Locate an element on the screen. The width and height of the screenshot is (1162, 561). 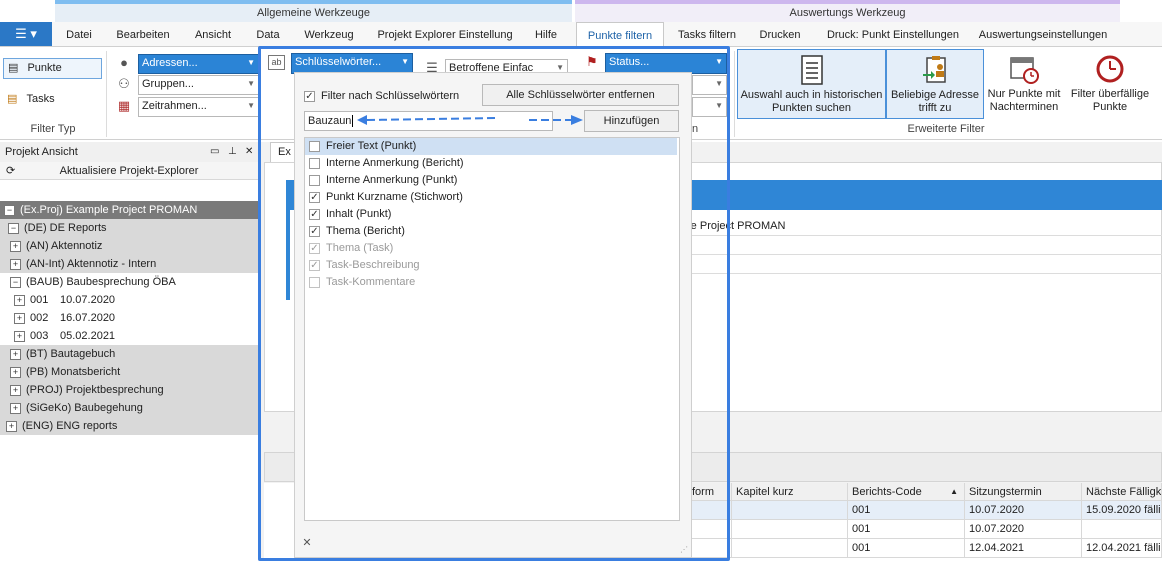
tree-node: + (PROJ) Projektbesprechung is located at coordinates (134, 390).